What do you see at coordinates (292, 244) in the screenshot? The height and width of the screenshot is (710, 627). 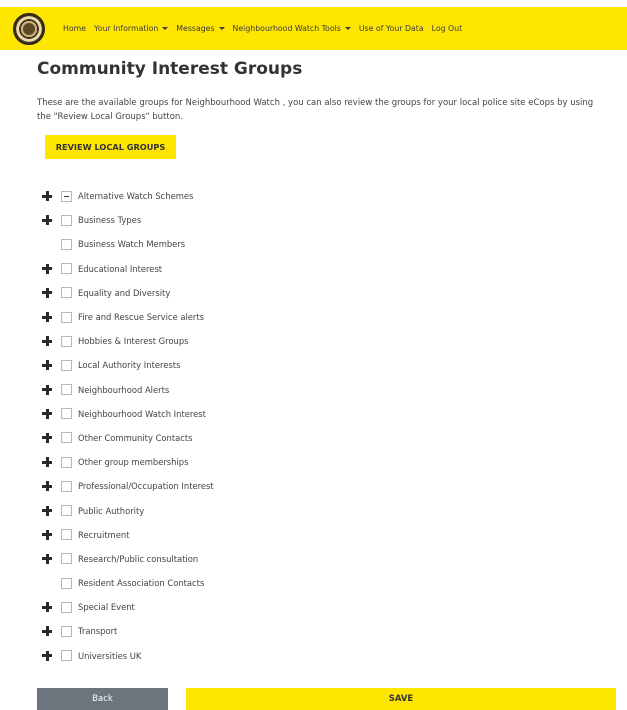 I see `group-row: Business Watch Members` at bounding box center [292, 244].